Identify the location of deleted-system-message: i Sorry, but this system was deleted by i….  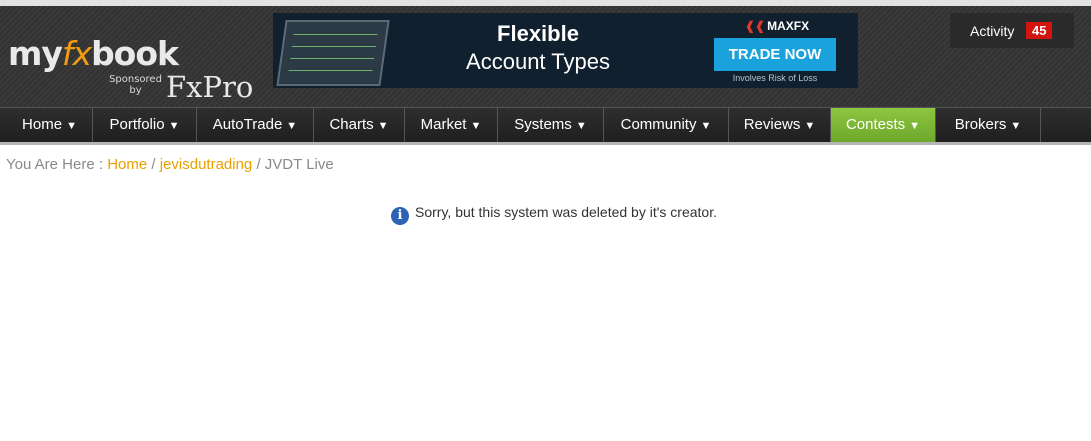
(554, 214).